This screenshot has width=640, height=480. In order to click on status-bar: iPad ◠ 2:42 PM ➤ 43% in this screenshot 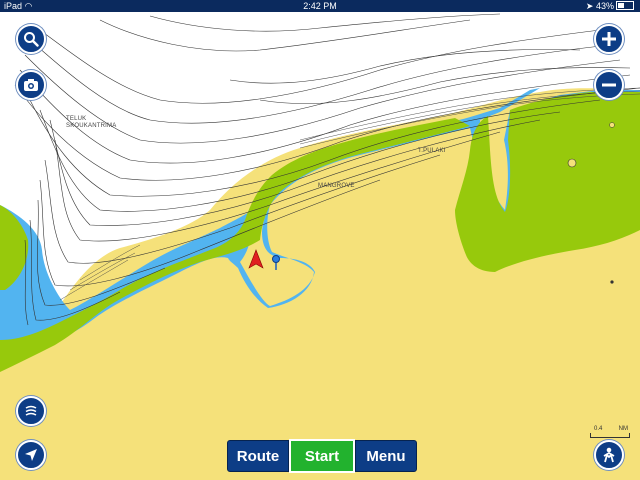, I will do `click(320, 6)`.